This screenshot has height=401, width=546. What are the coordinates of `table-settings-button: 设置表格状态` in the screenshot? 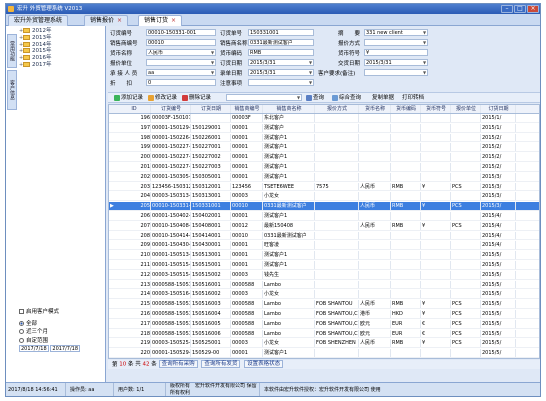 It's located at (264, 364).